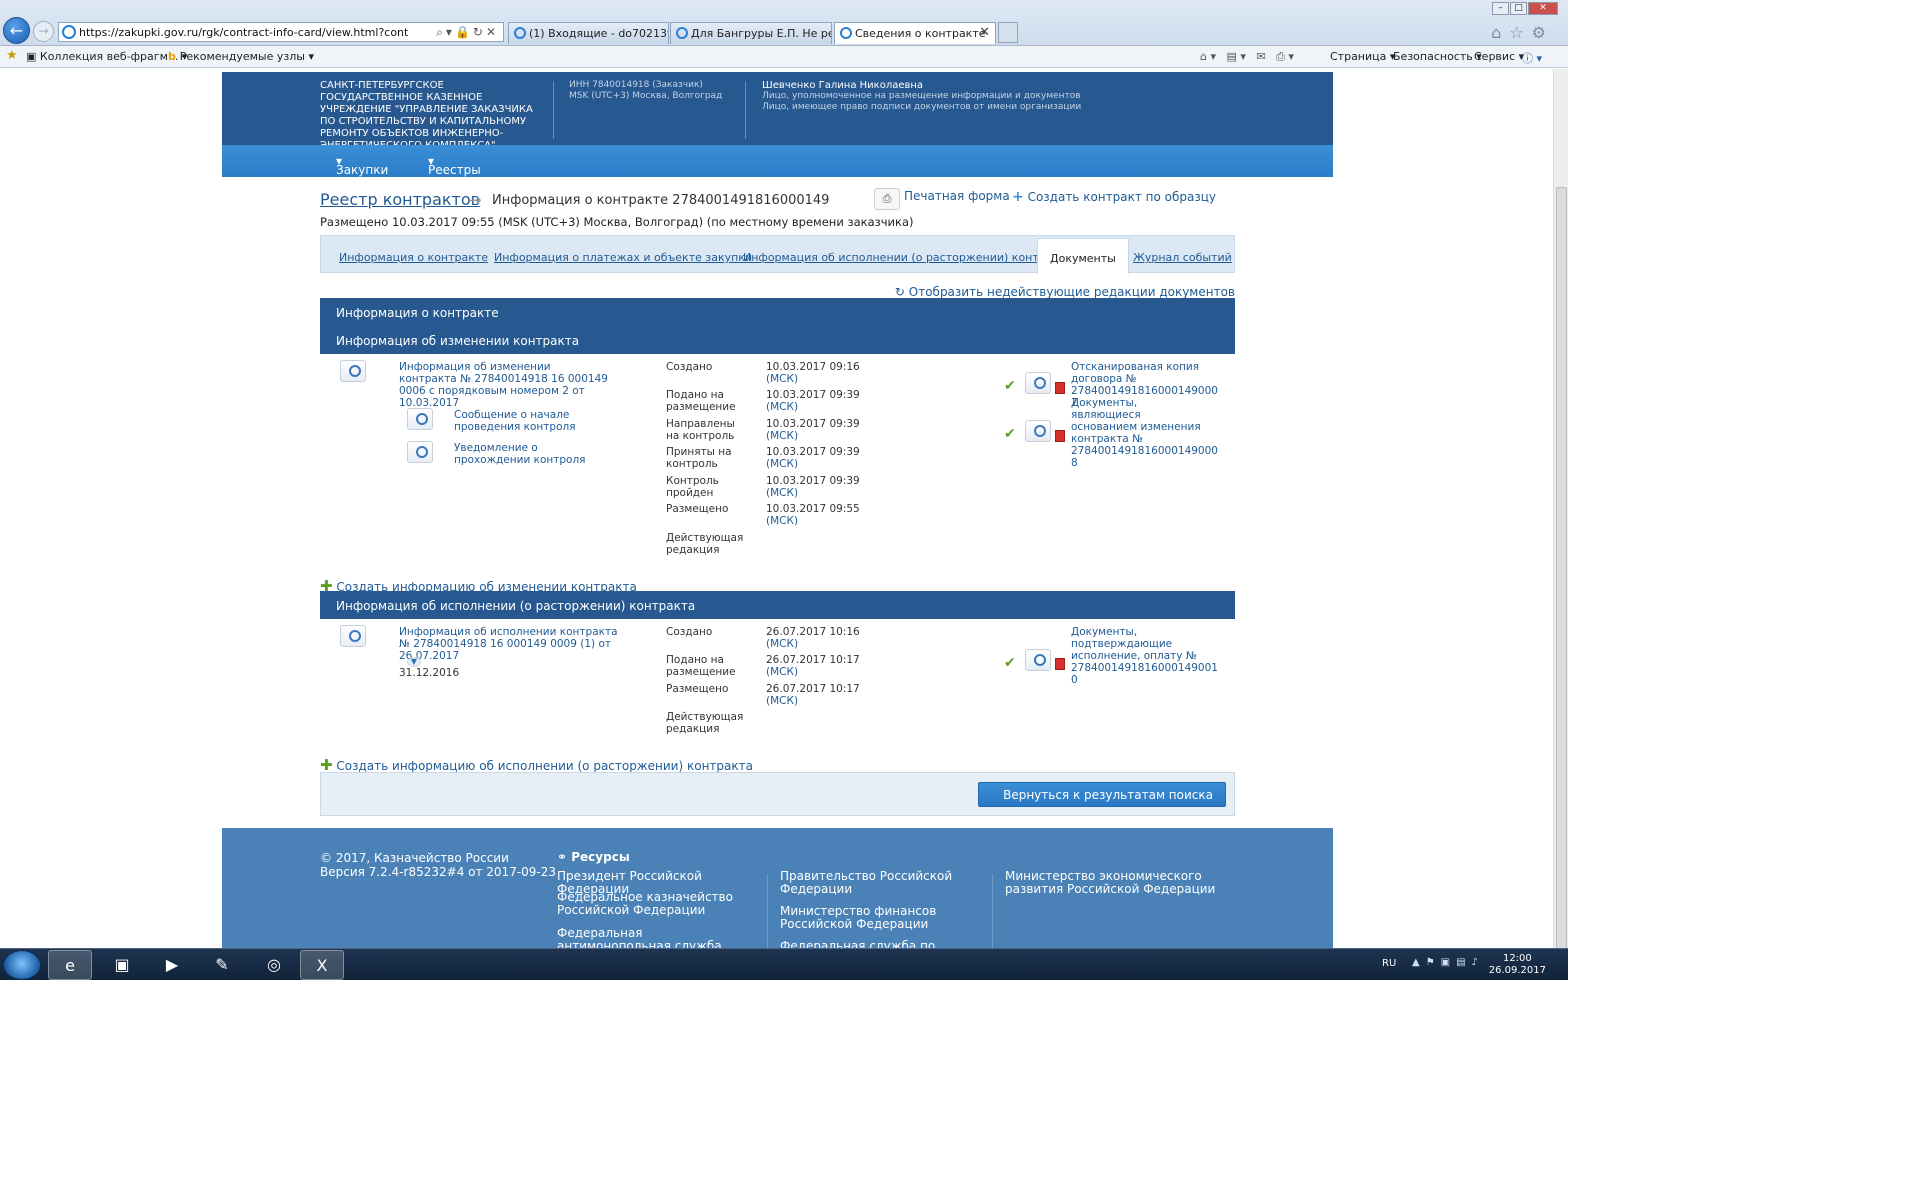 The image size is (1920, 1200). I want to click on expand-arrow-icon: ▼, so click(414, 662).